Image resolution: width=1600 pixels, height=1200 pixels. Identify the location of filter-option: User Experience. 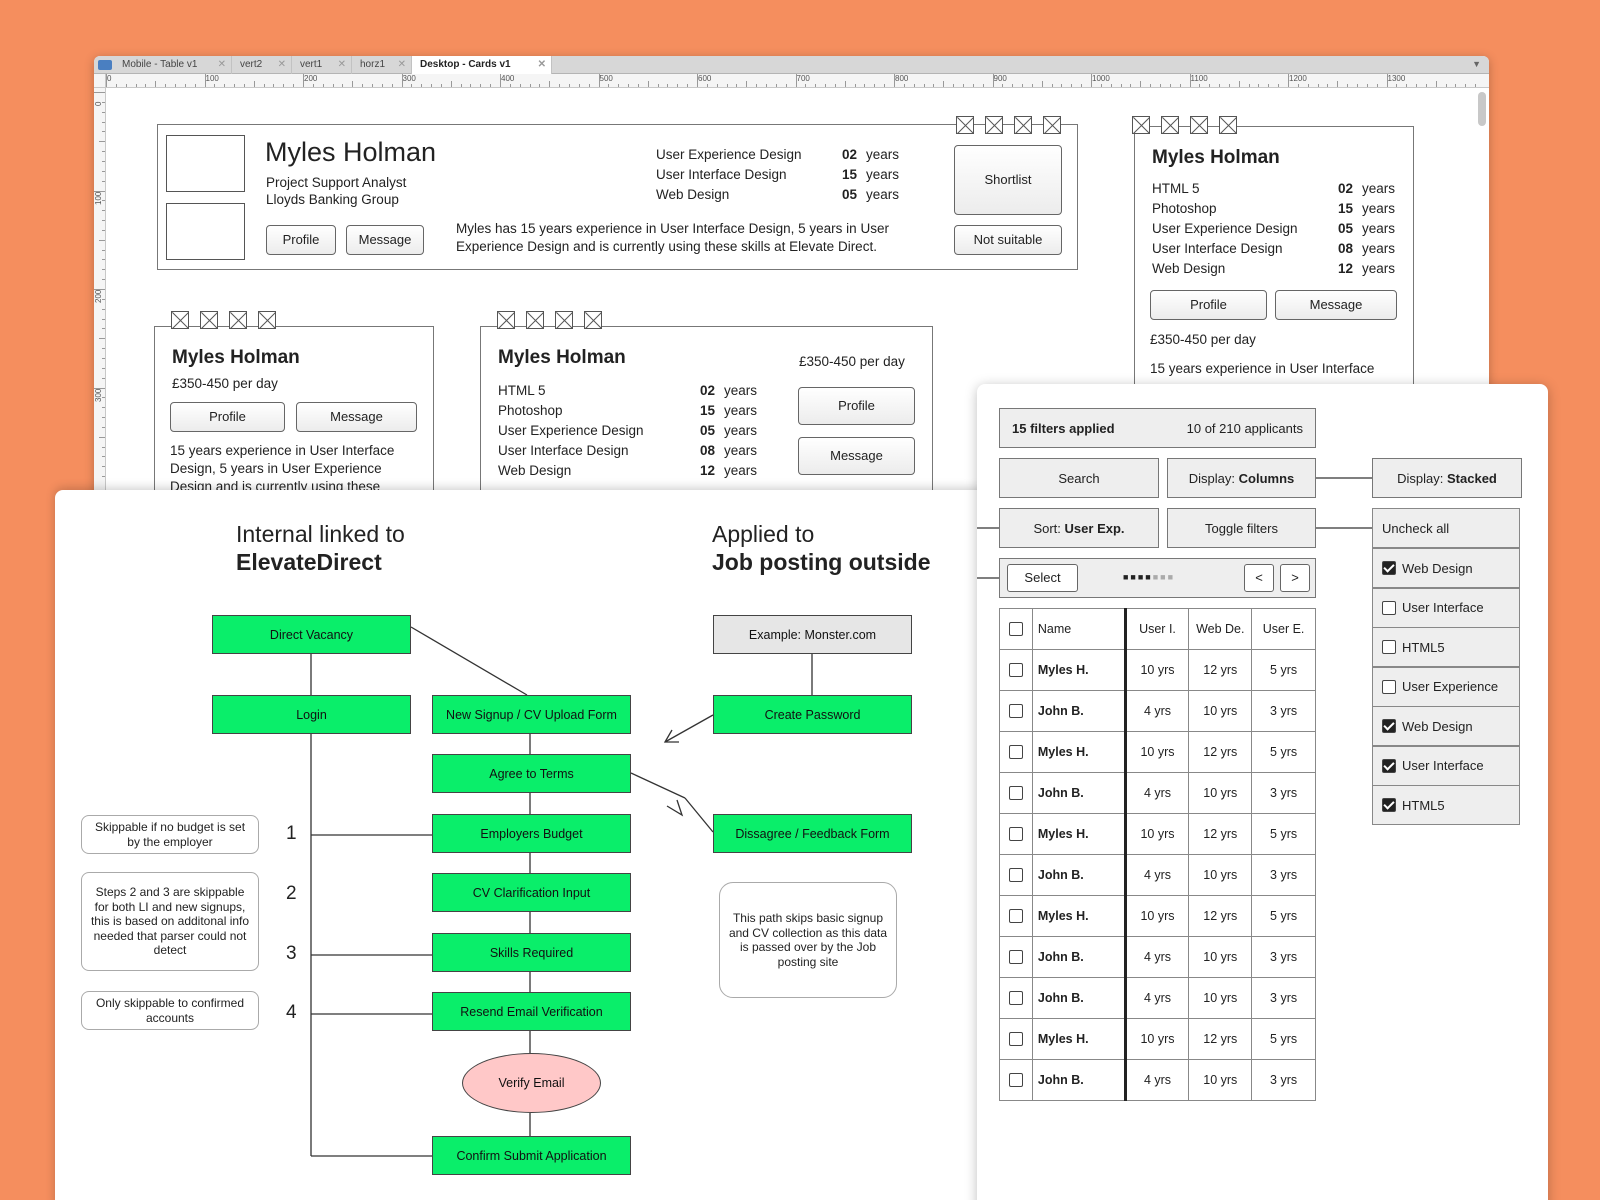
(1446, 686).